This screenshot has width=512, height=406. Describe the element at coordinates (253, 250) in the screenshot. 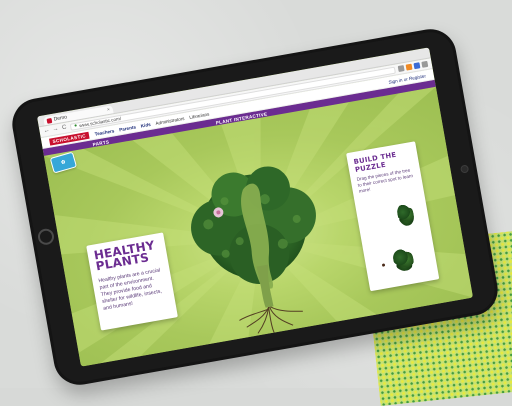

I see `tree-illustration` at that location.